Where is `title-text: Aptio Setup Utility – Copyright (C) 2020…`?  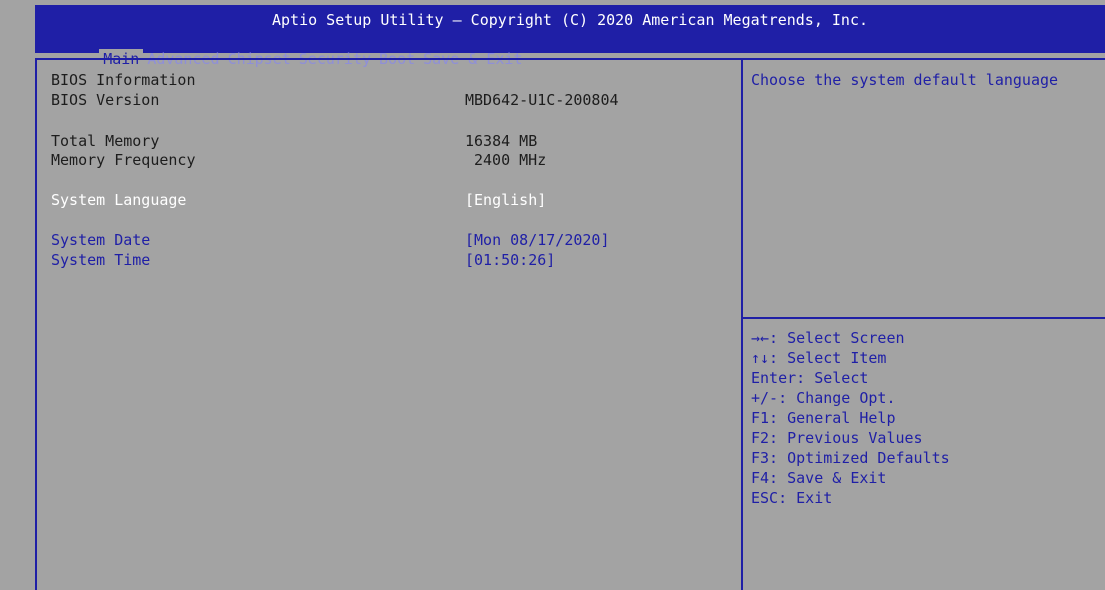
title-text: Aptio Setup Utility – Copyright (C) 2020… is located at coordinates (570, 20).